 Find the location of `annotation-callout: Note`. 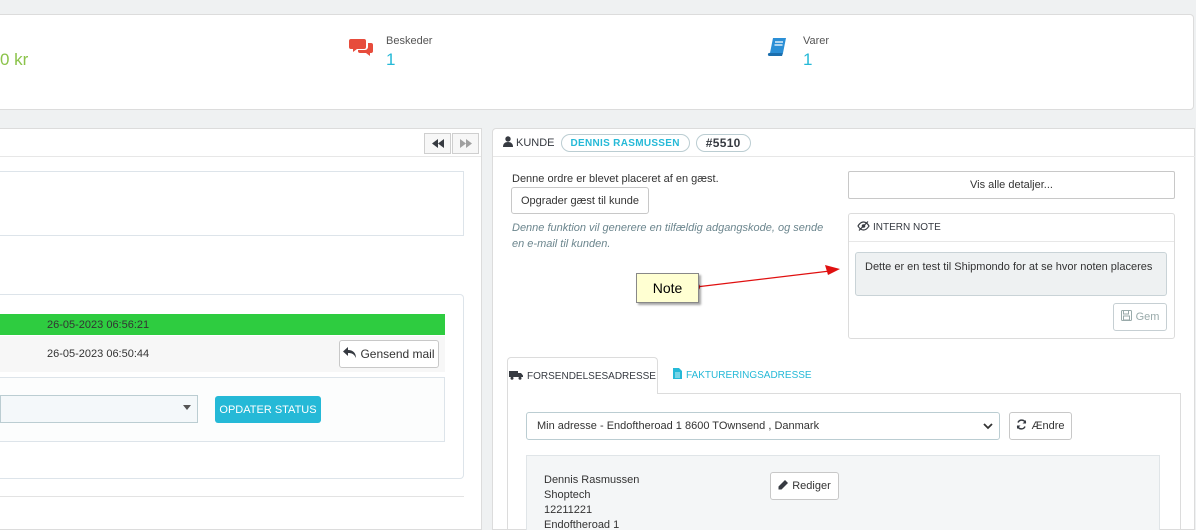

annotation-callout: Note is located at coordinates (667, 288).